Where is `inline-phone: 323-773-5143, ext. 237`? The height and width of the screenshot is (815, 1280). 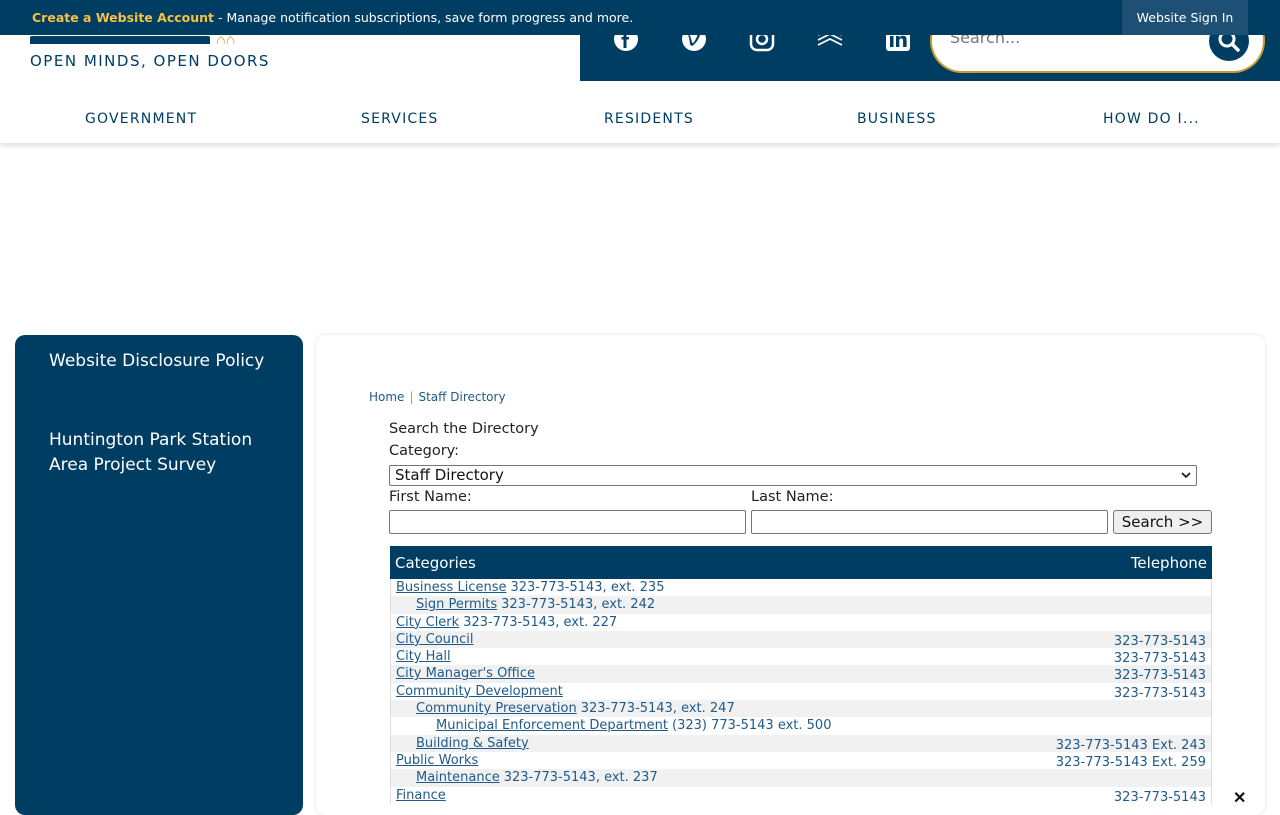 inline-phone: 323-773-5143, ext. 237 is located at coordinates (580, 778).